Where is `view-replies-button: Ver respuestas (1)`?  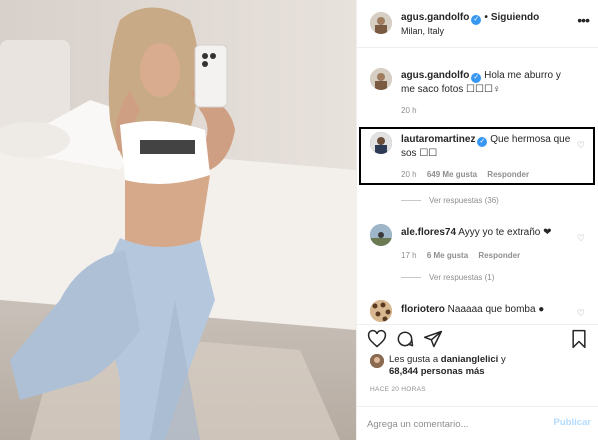 view-replies-button: Ver respuestas (1) is located at coordinates (447, 277).